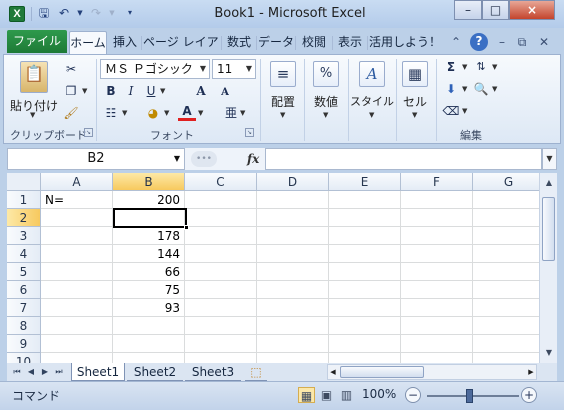 The image size is (564, 410). I want to click on font-size-select: 11 ▼, so click(234, 69).